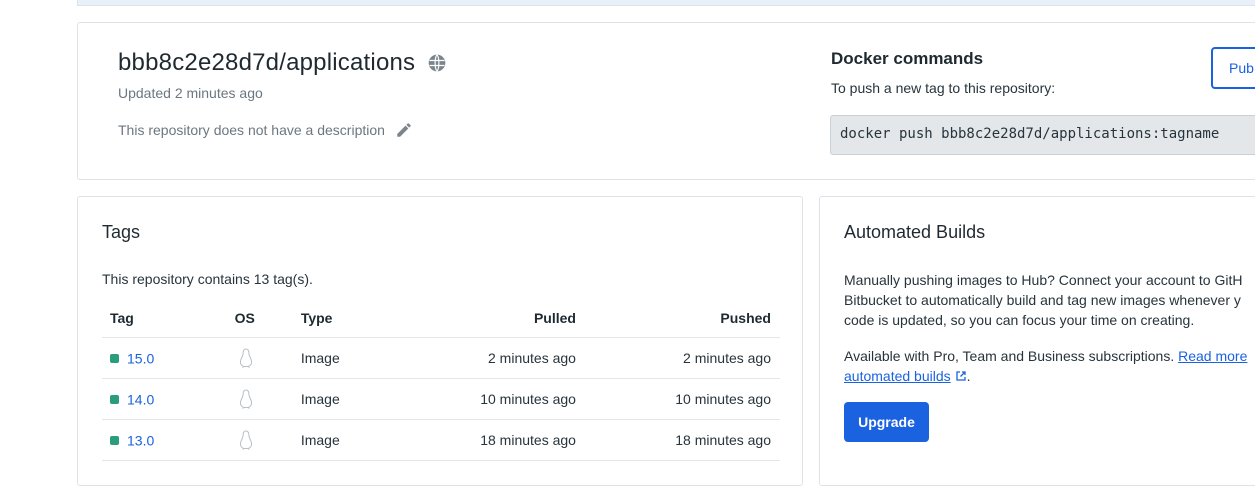  What do you see at coordinates (476, 440) in the screenshot?
I see `tag-pulled: 18 minutes ago` at bounding box center [476, 440].